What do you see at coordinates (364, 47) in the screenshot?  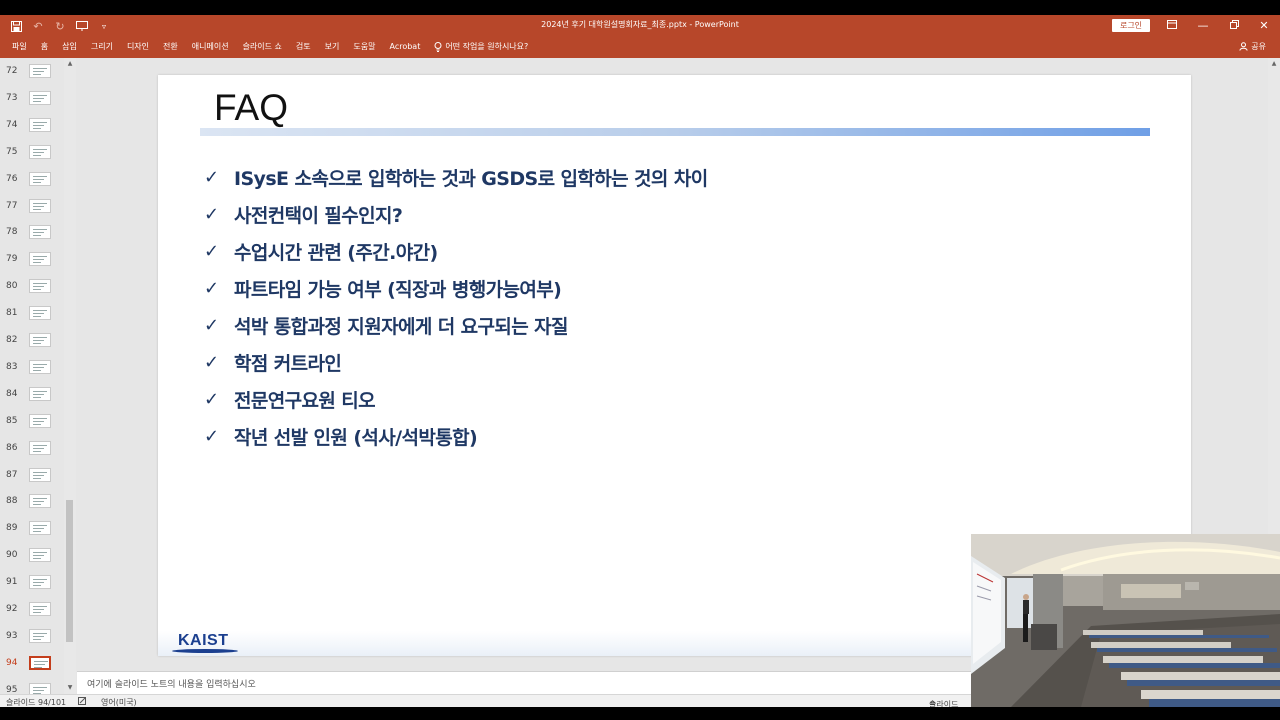 I see `tab-help: 도움말` at bounding box center [364, 47].